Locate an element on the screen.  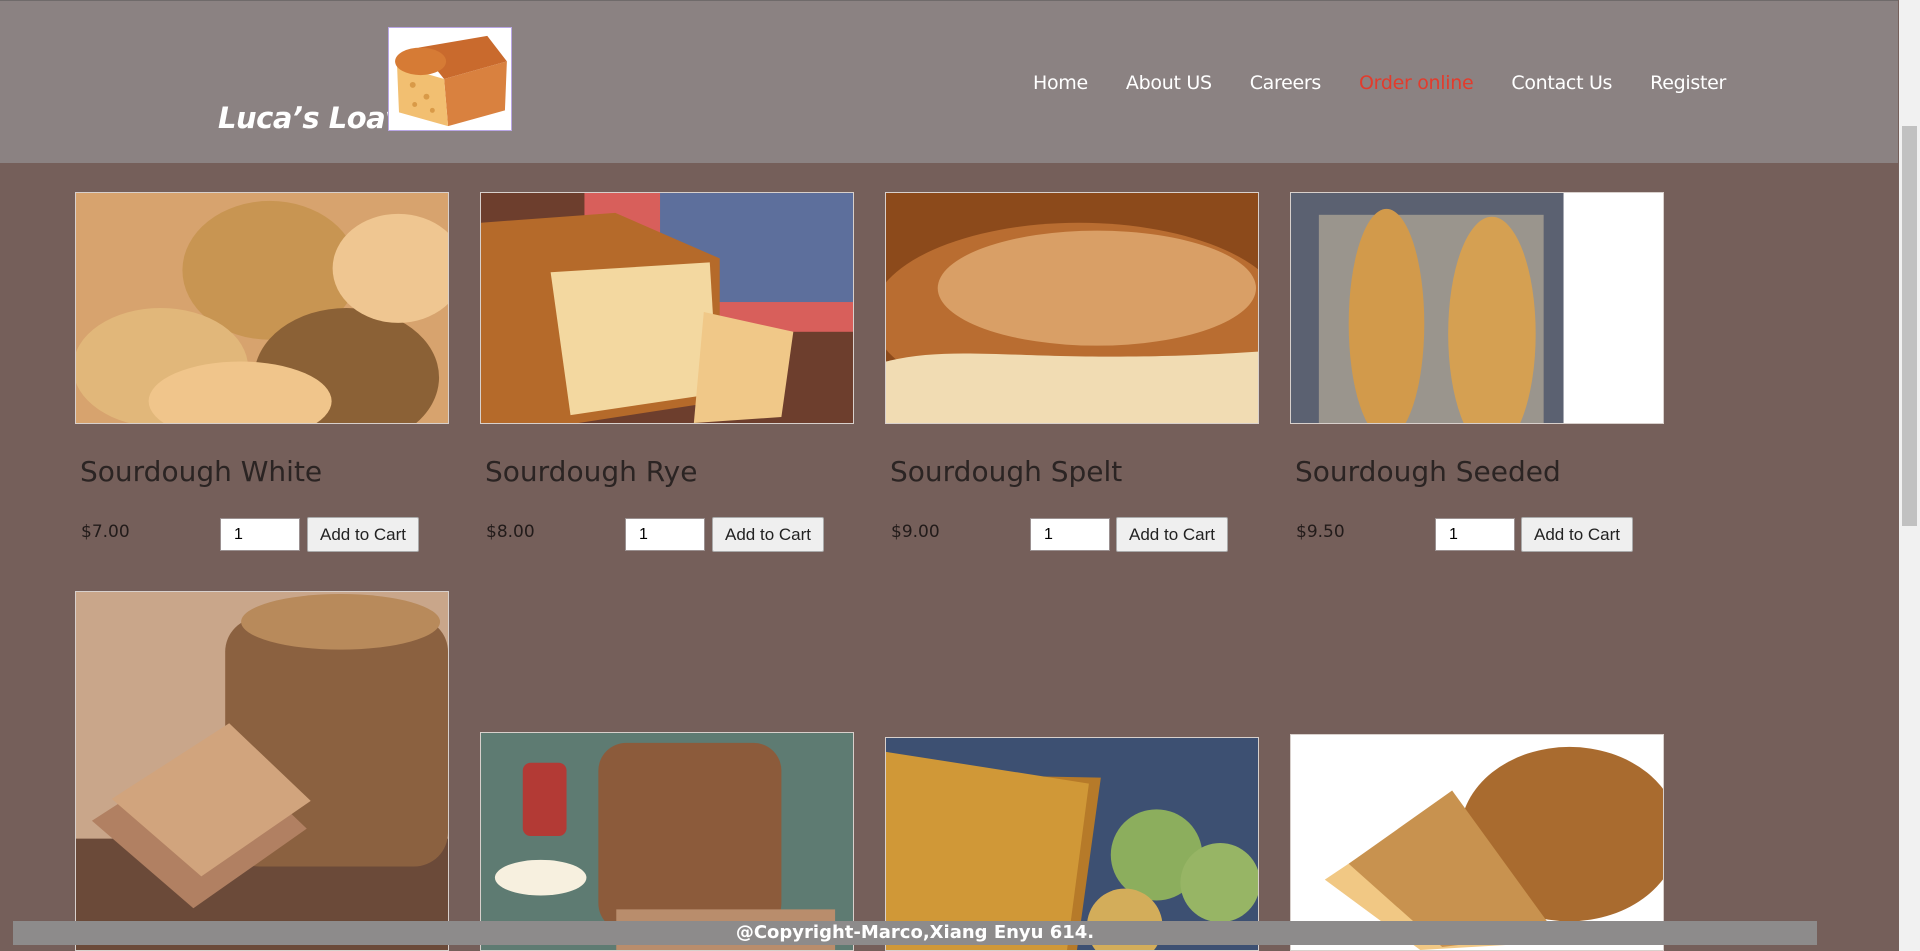
nav-contact-us: Contact Us is located at coordinates (1561, 83).